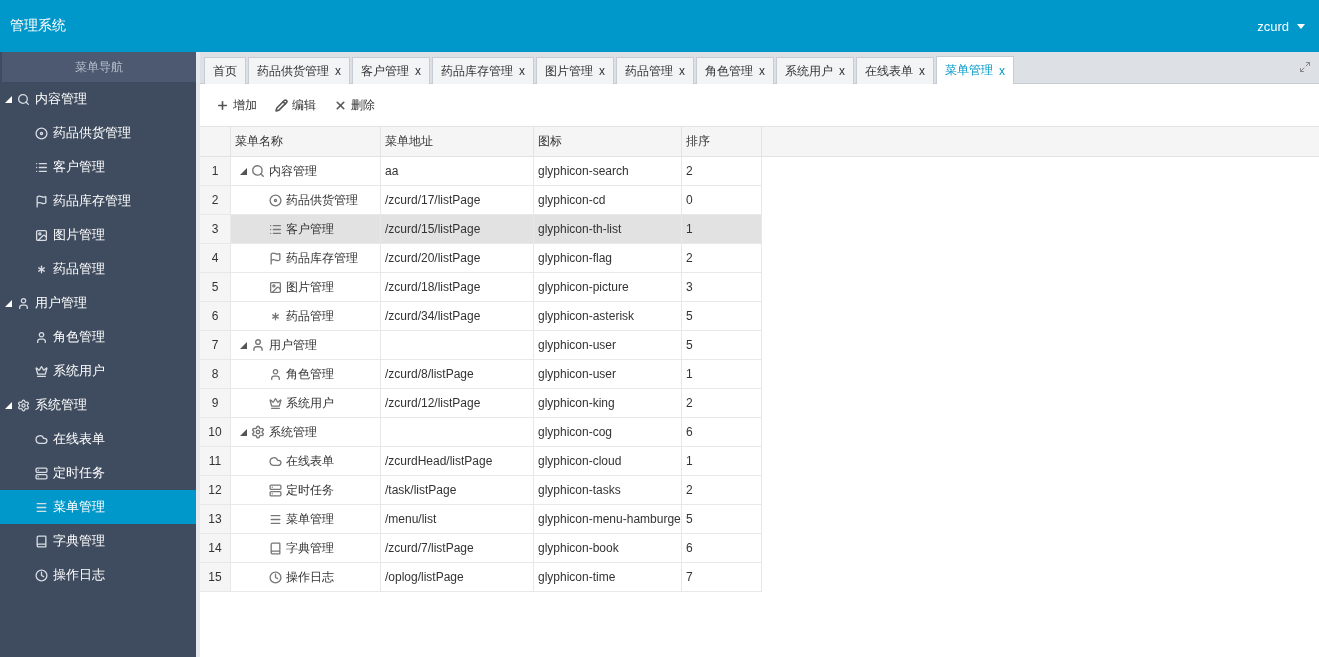 Image resolution: width=1319 pixels, height=657 pixels. Describe the element at coordinates (306, 316) in the screenshot. I see `tree-cell: 药品管理` at that location.